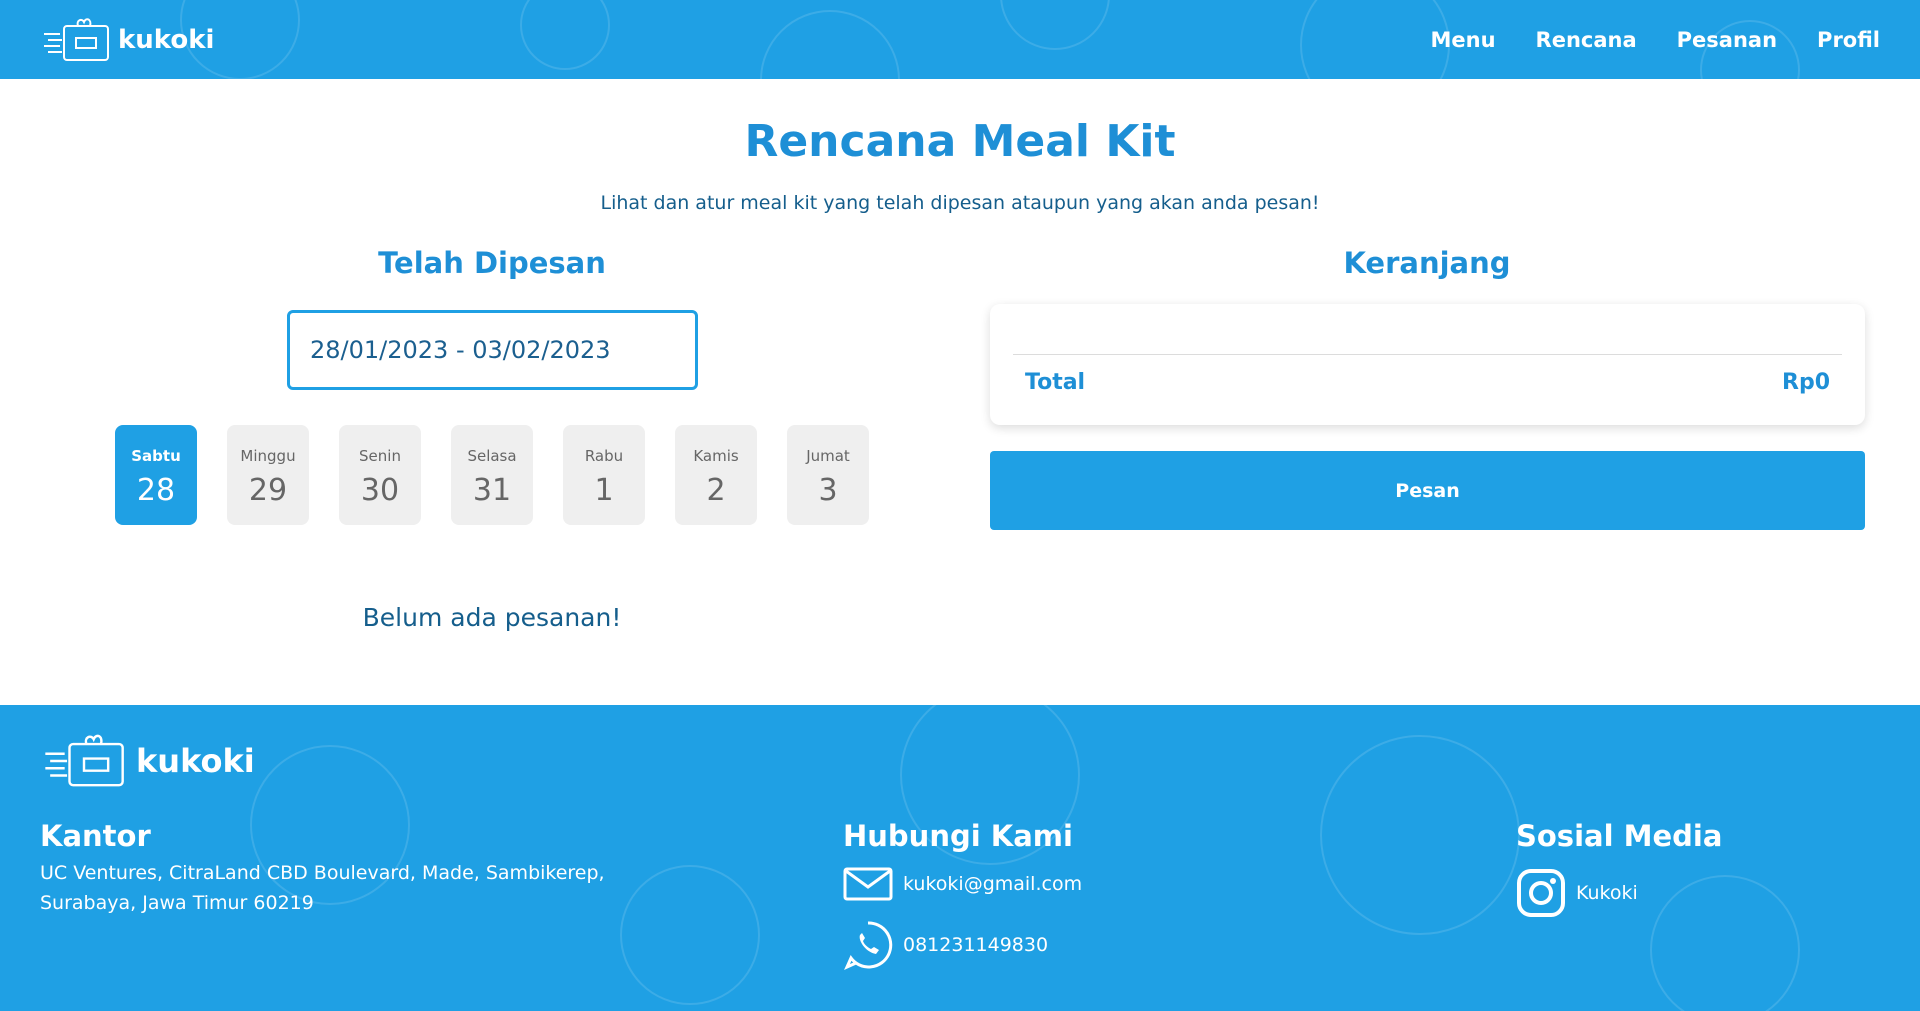 The width and height of the screenshot is (1920, 1011). I want to click on day-tab-minggu: Minggu 29, so click(268, 475).